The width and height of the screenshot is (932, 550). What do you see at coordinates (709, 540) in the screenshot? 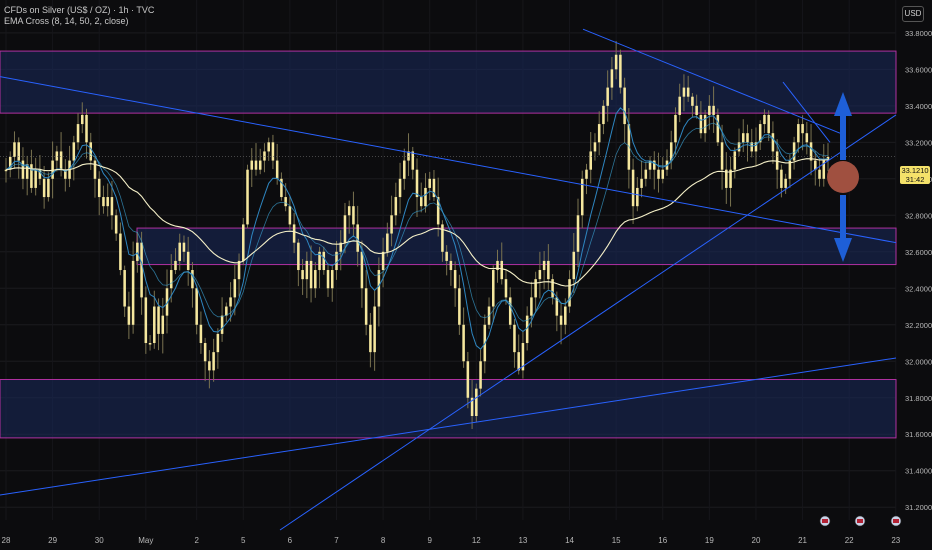
I see `x-tick-label: 19` at bounding box center [709, 540].